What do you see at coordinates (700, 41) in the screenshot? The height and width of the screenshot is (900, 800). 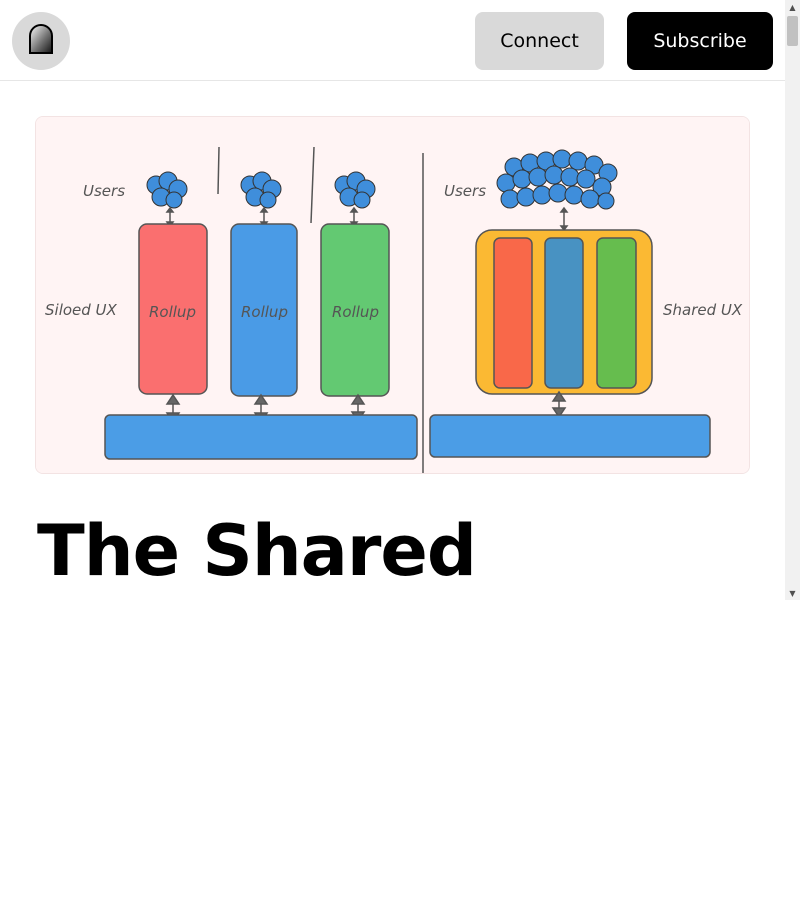 I see `subscribe-button: Subscribe` at bounding box center [700, 41].